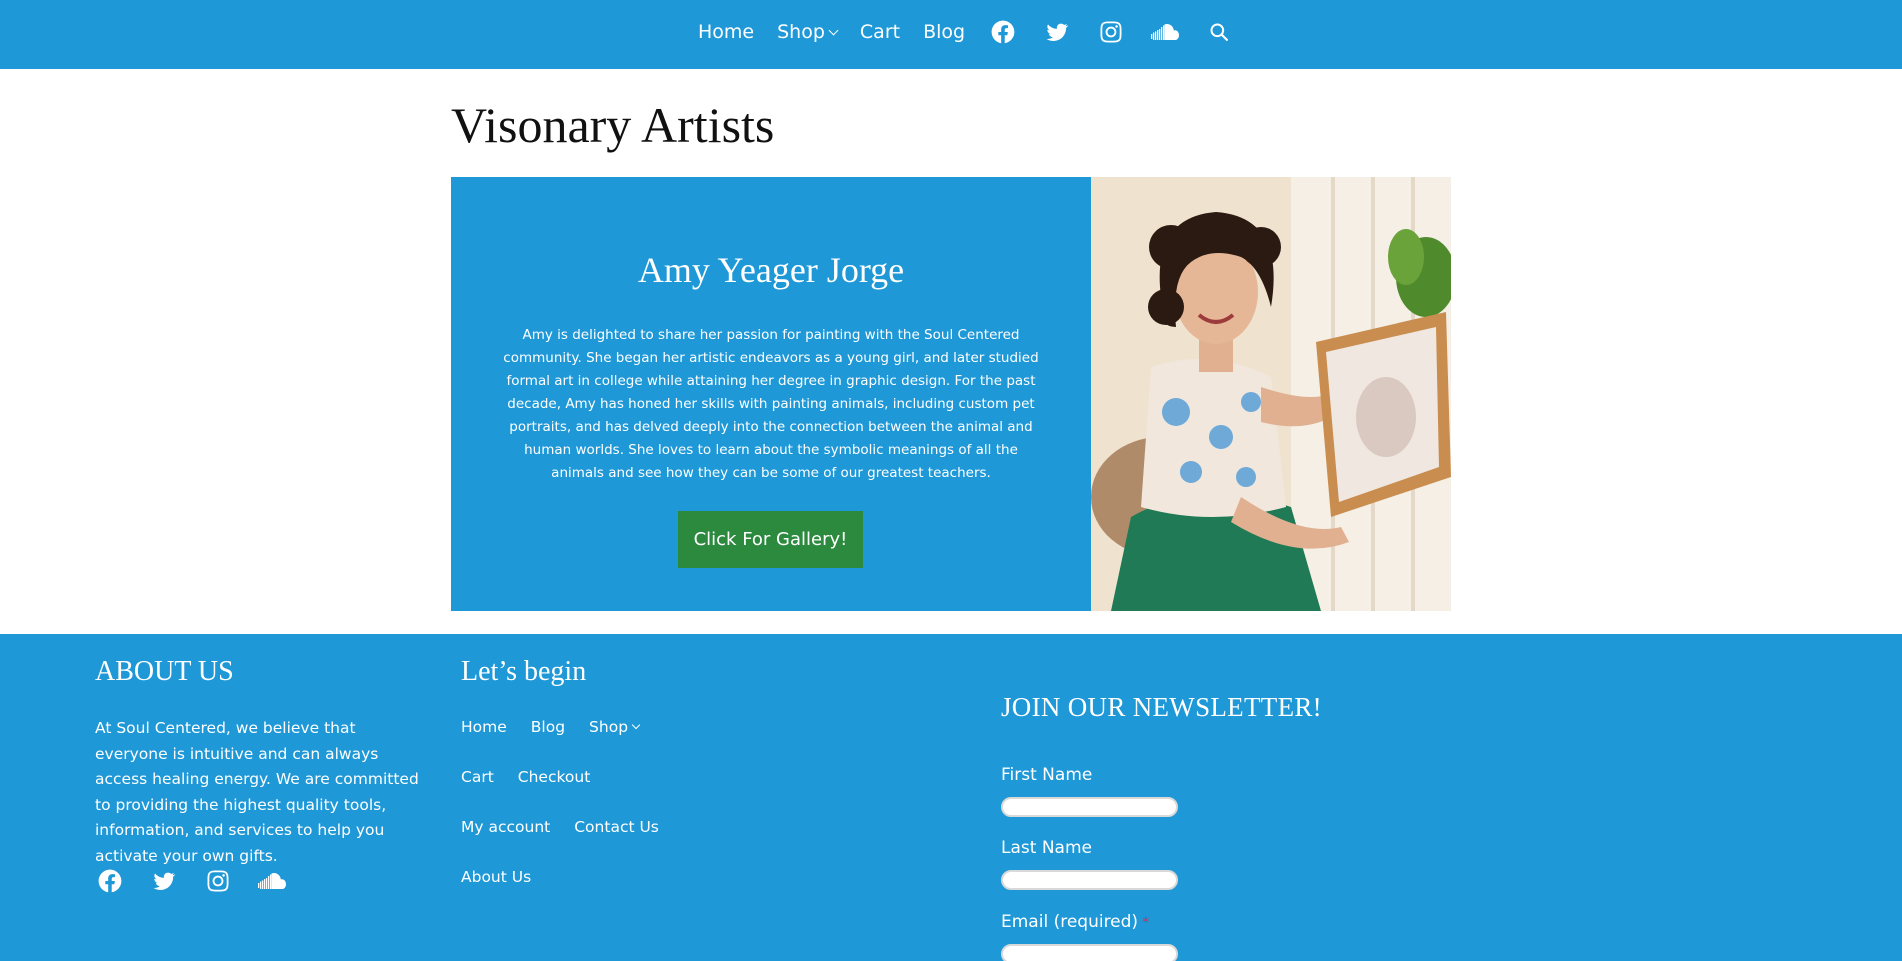  What do you see at coordinates (484, 727) in the screenshot?
I see `footer-link-home: Home` at bounding box center [484, 727].